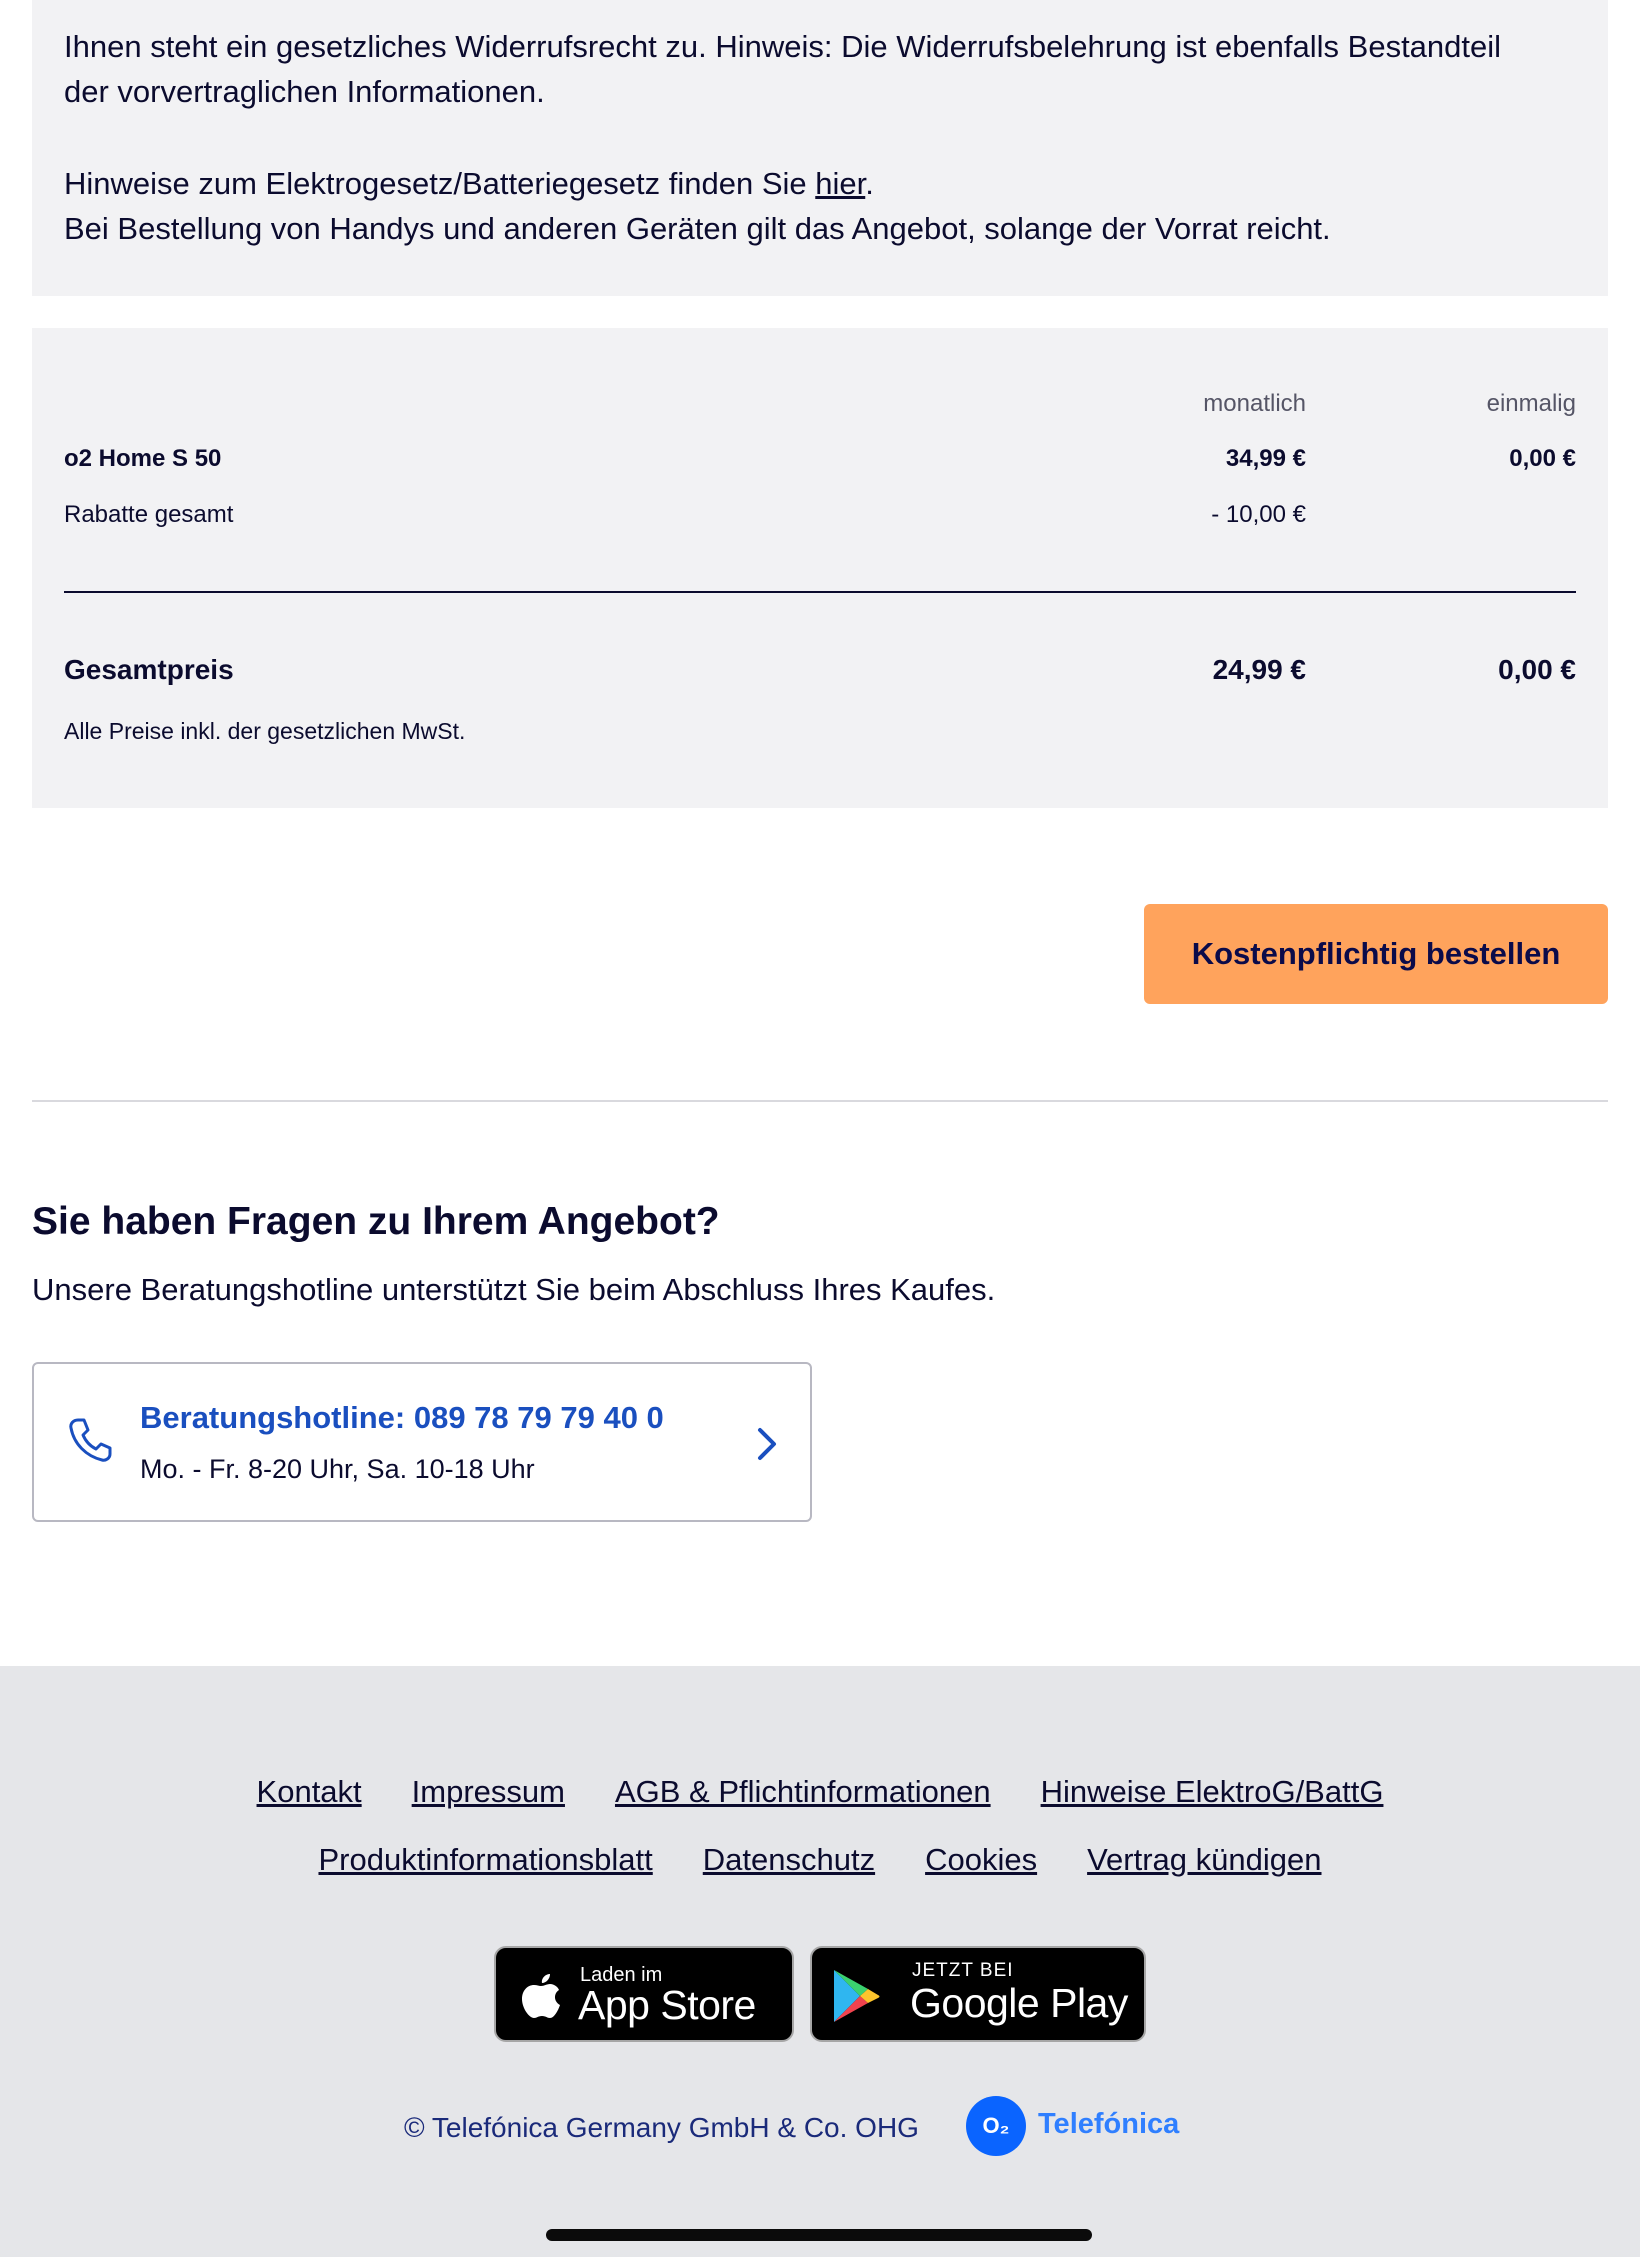 The height and width of the screenshot is (2257, 1640). What do you see at coordinates (789, 1860) in the screenshot?
I see `footer-link-datenschutz: Datenschutz` at bounding box center [789, 1860].